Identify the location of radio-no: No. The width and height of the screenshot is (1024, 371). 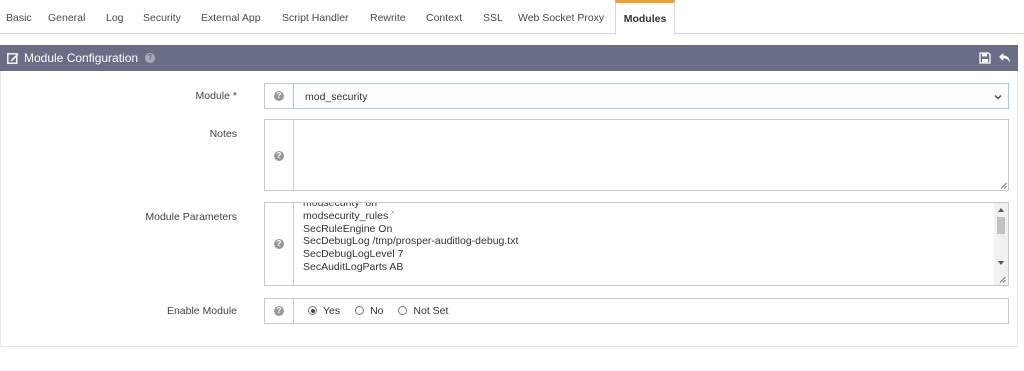
(369, 311).